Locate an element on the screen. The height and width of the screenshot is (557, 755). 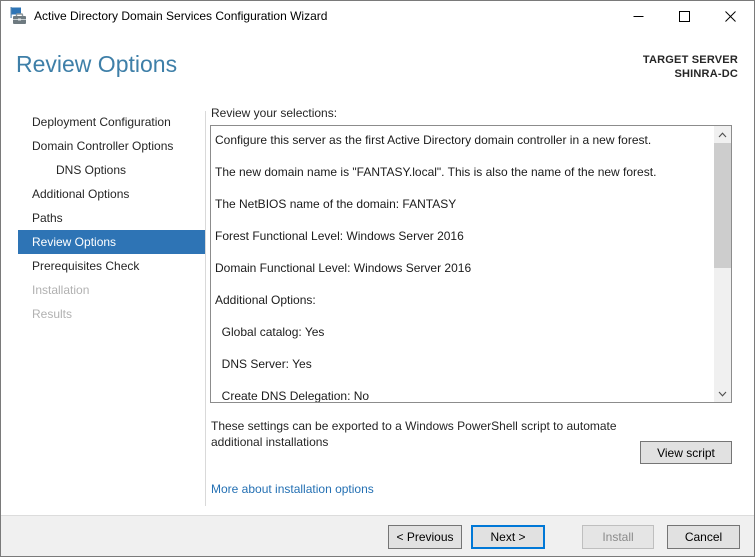
sidebar-item-domain-controller-options: Domain Controller Options is located at coordinates (111, 146).